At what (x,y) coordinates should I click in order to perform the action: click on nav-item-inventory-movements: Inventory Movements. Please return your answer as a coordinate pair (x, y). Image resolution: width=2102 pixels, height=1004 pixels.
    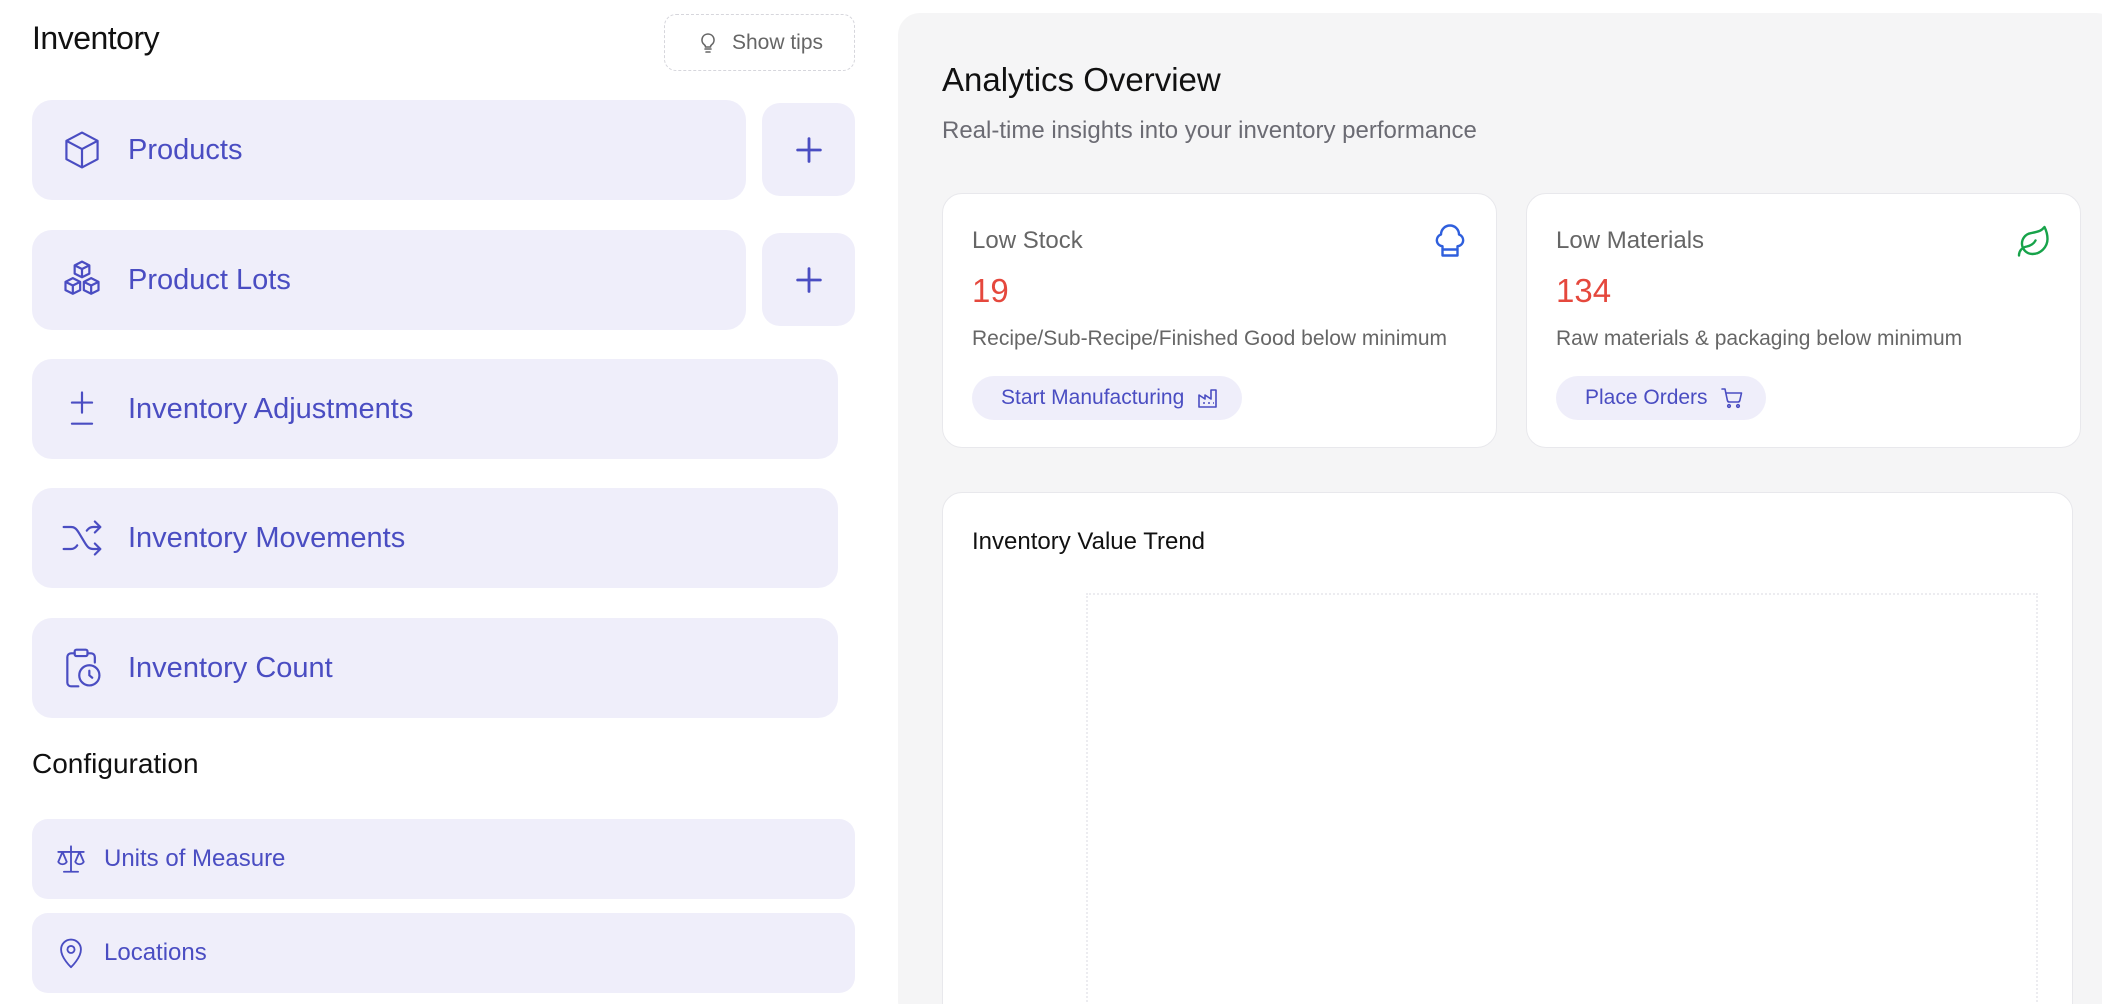
    Looking at the image, I should click on (435, 538).